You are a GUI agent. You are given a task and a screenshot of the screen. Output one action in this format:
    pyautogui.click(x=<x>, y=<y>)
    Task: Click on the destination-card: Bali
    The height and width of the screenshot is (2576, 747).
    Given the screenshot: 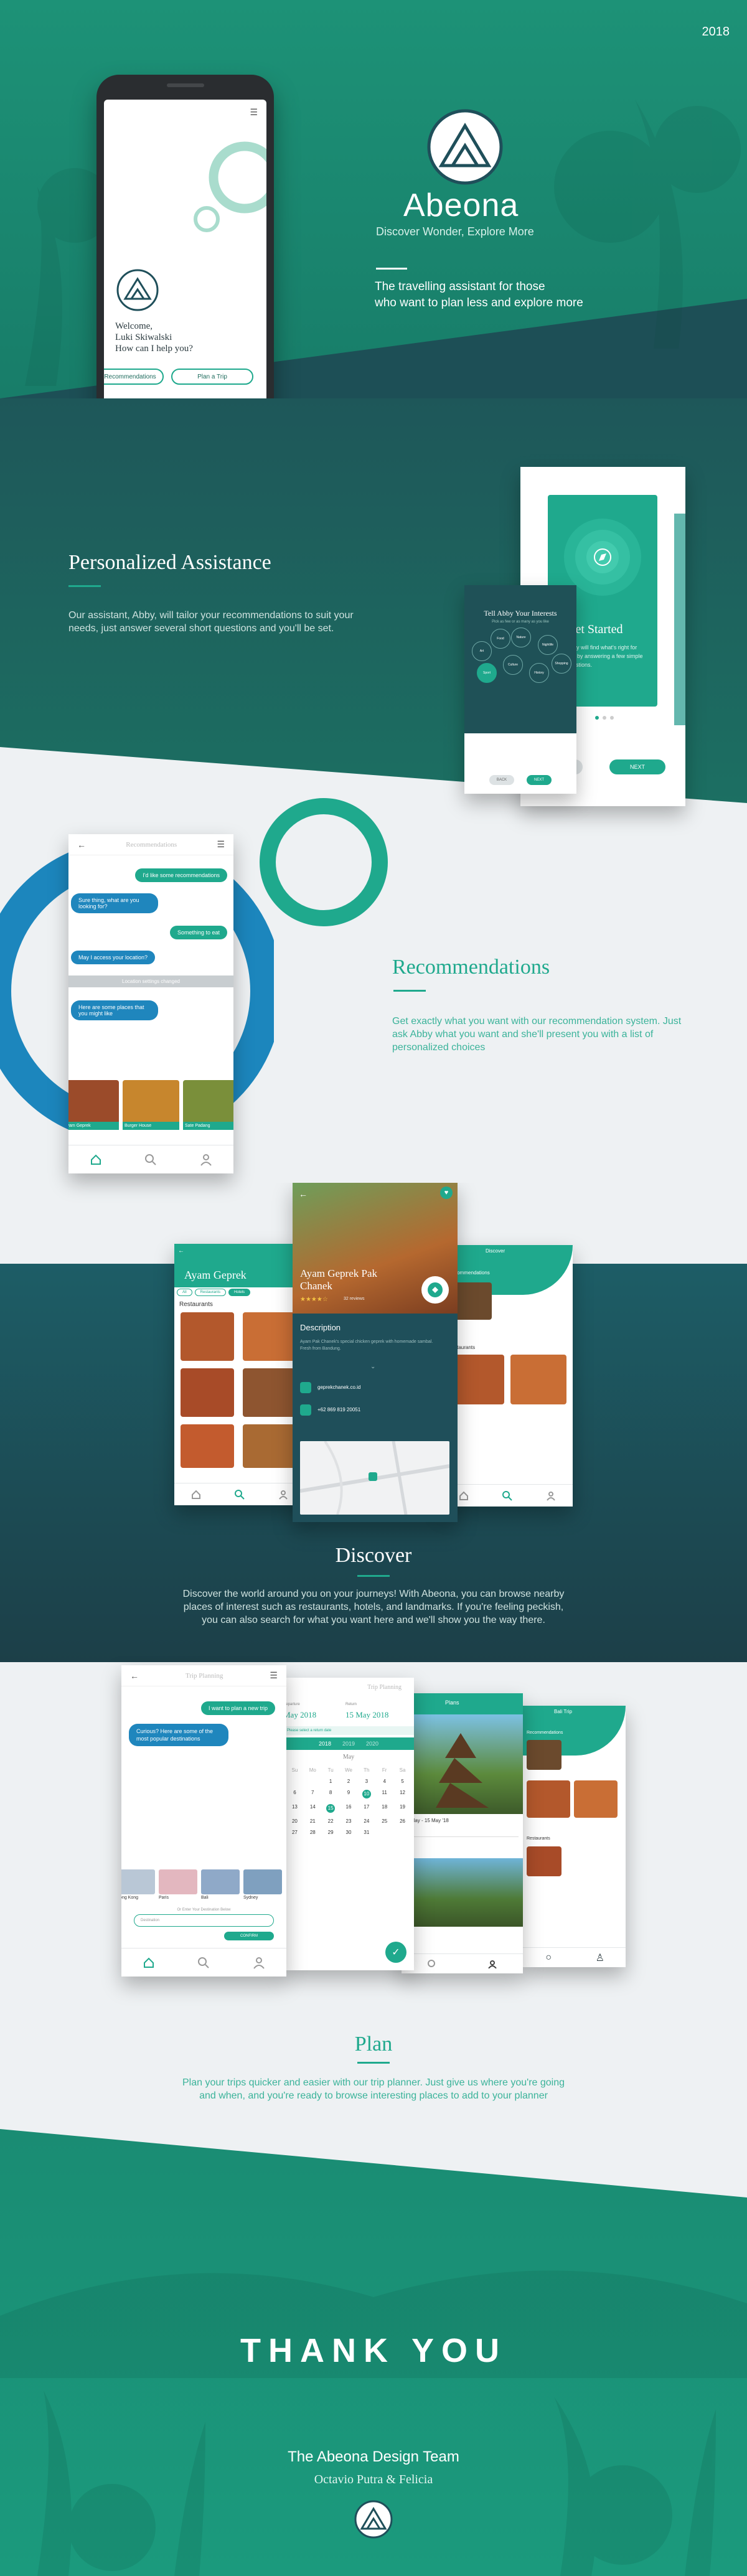 What is the action you would take?
    pyautogui.click(x=220, y=1884)
    